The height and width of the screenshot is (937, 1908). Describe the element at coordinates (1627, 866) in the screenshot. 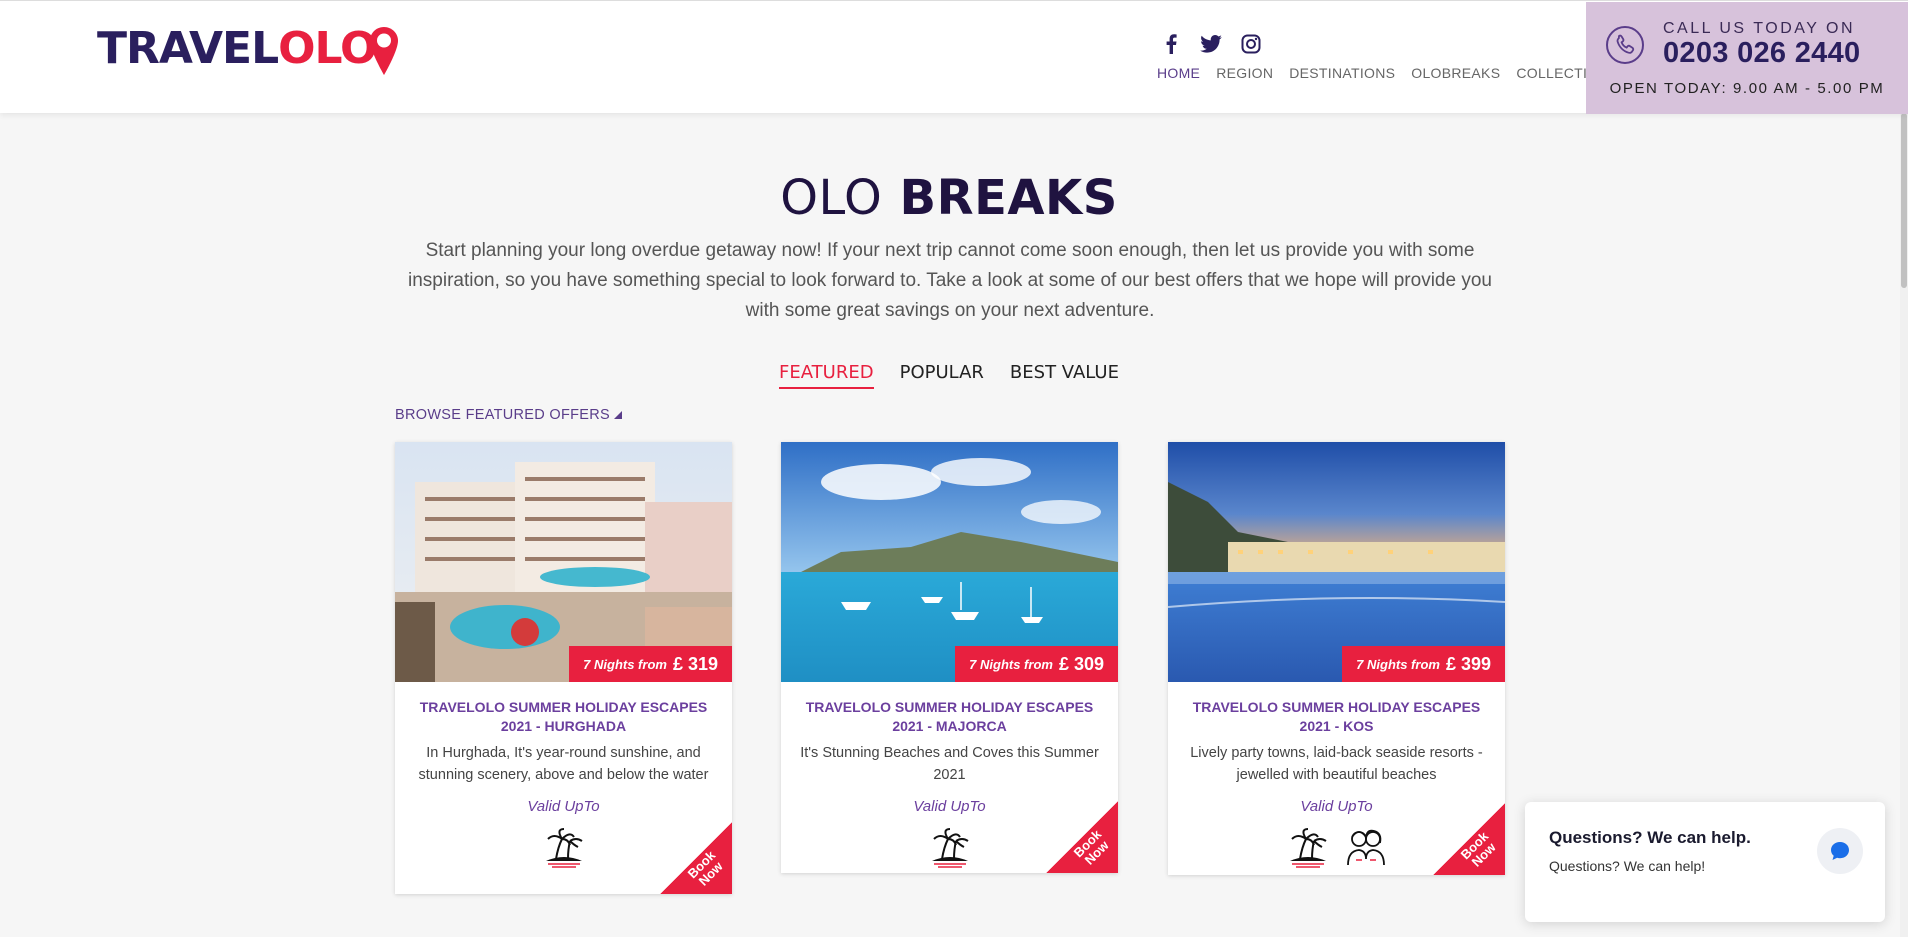

I see `chat-subtext: Questions? We can help!` at that location.